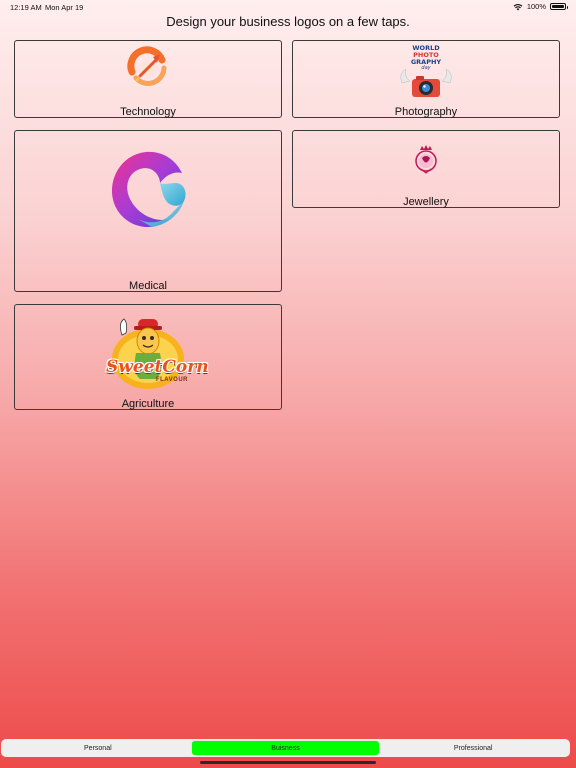 This screenshot has height=768, width=576. Describe the element at coordinates (426, 68) in the screenshot. I see `photography-logo-word-4: day` at that location.